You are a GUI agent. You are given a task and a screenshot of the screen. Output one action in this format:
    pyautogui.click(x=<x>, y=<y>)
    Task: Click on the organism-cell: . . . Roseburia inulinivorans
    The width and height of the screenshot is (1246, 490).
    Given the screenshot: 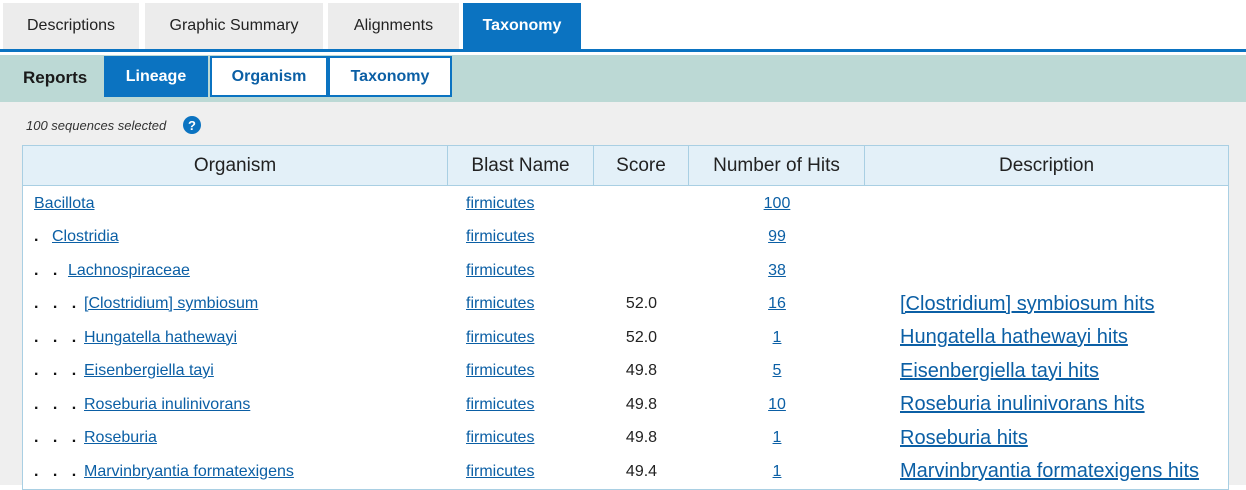 What is the action you would take?
    pyautogui.click(x=244, y=404)
    